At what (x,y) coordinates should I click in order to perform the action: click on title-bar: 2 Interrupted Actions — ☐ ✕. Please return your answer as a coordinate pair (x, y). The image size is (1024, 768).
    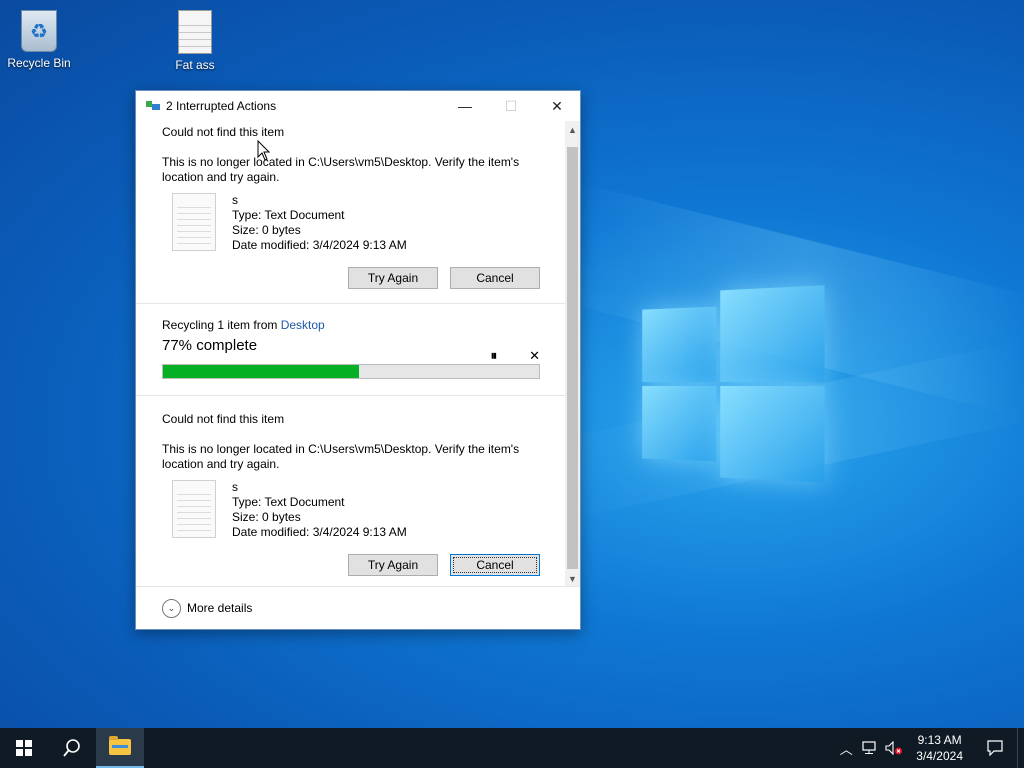
    Looking at the image, I should click on (358, 106).